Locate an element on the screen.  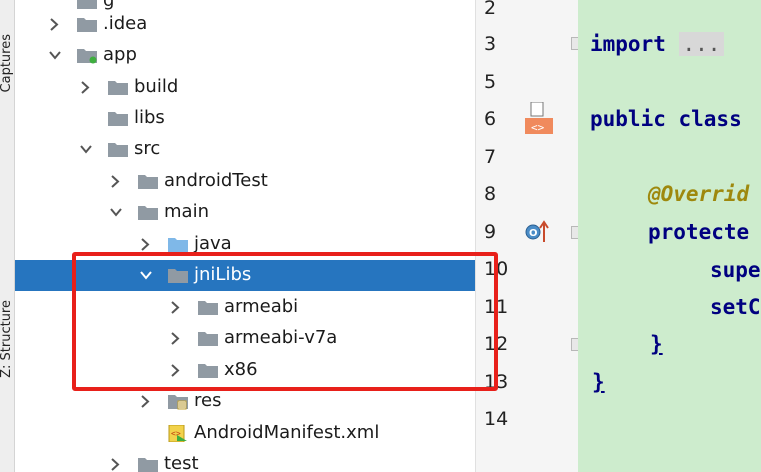
tree-item-label: build is located at coordinates (156, 86).